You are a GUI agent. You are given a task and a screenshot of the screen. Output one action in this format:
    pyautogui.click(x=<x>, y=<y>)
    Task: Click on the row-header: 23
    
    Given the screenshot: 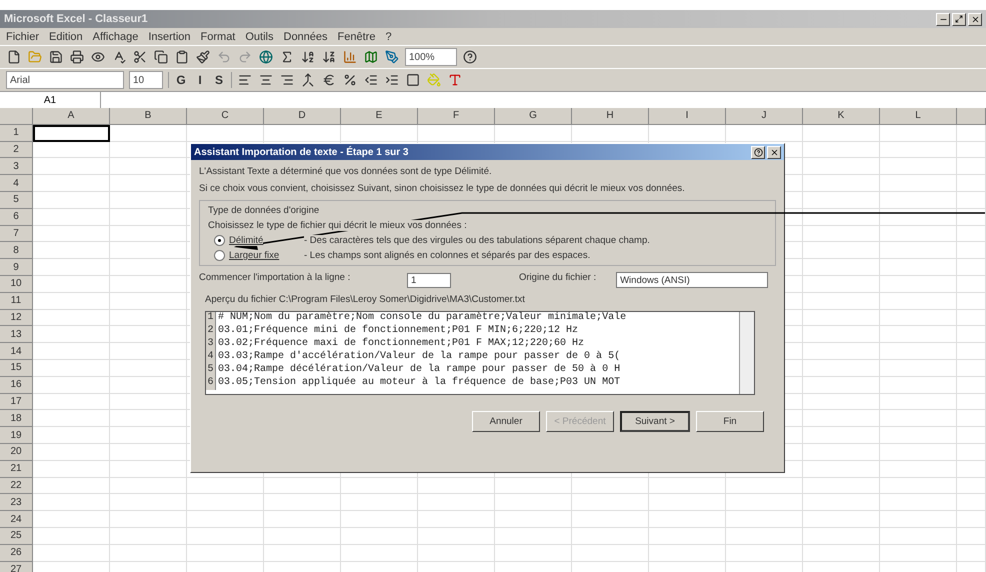 What is the action you would take?
    pyautogui.click(x=16, y=503)
    